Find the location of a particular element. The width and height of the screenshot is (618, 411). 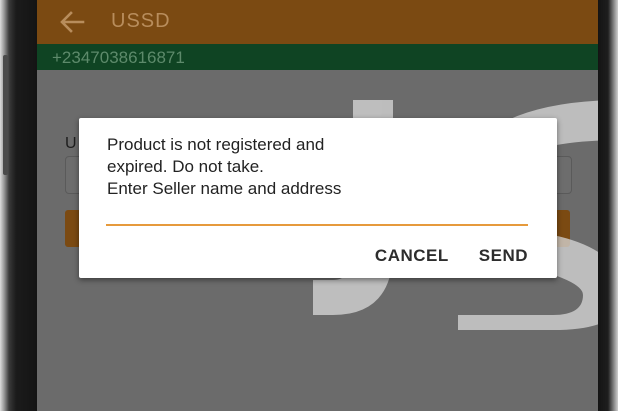

send-button: SEND is located at coordinates (503, 256).